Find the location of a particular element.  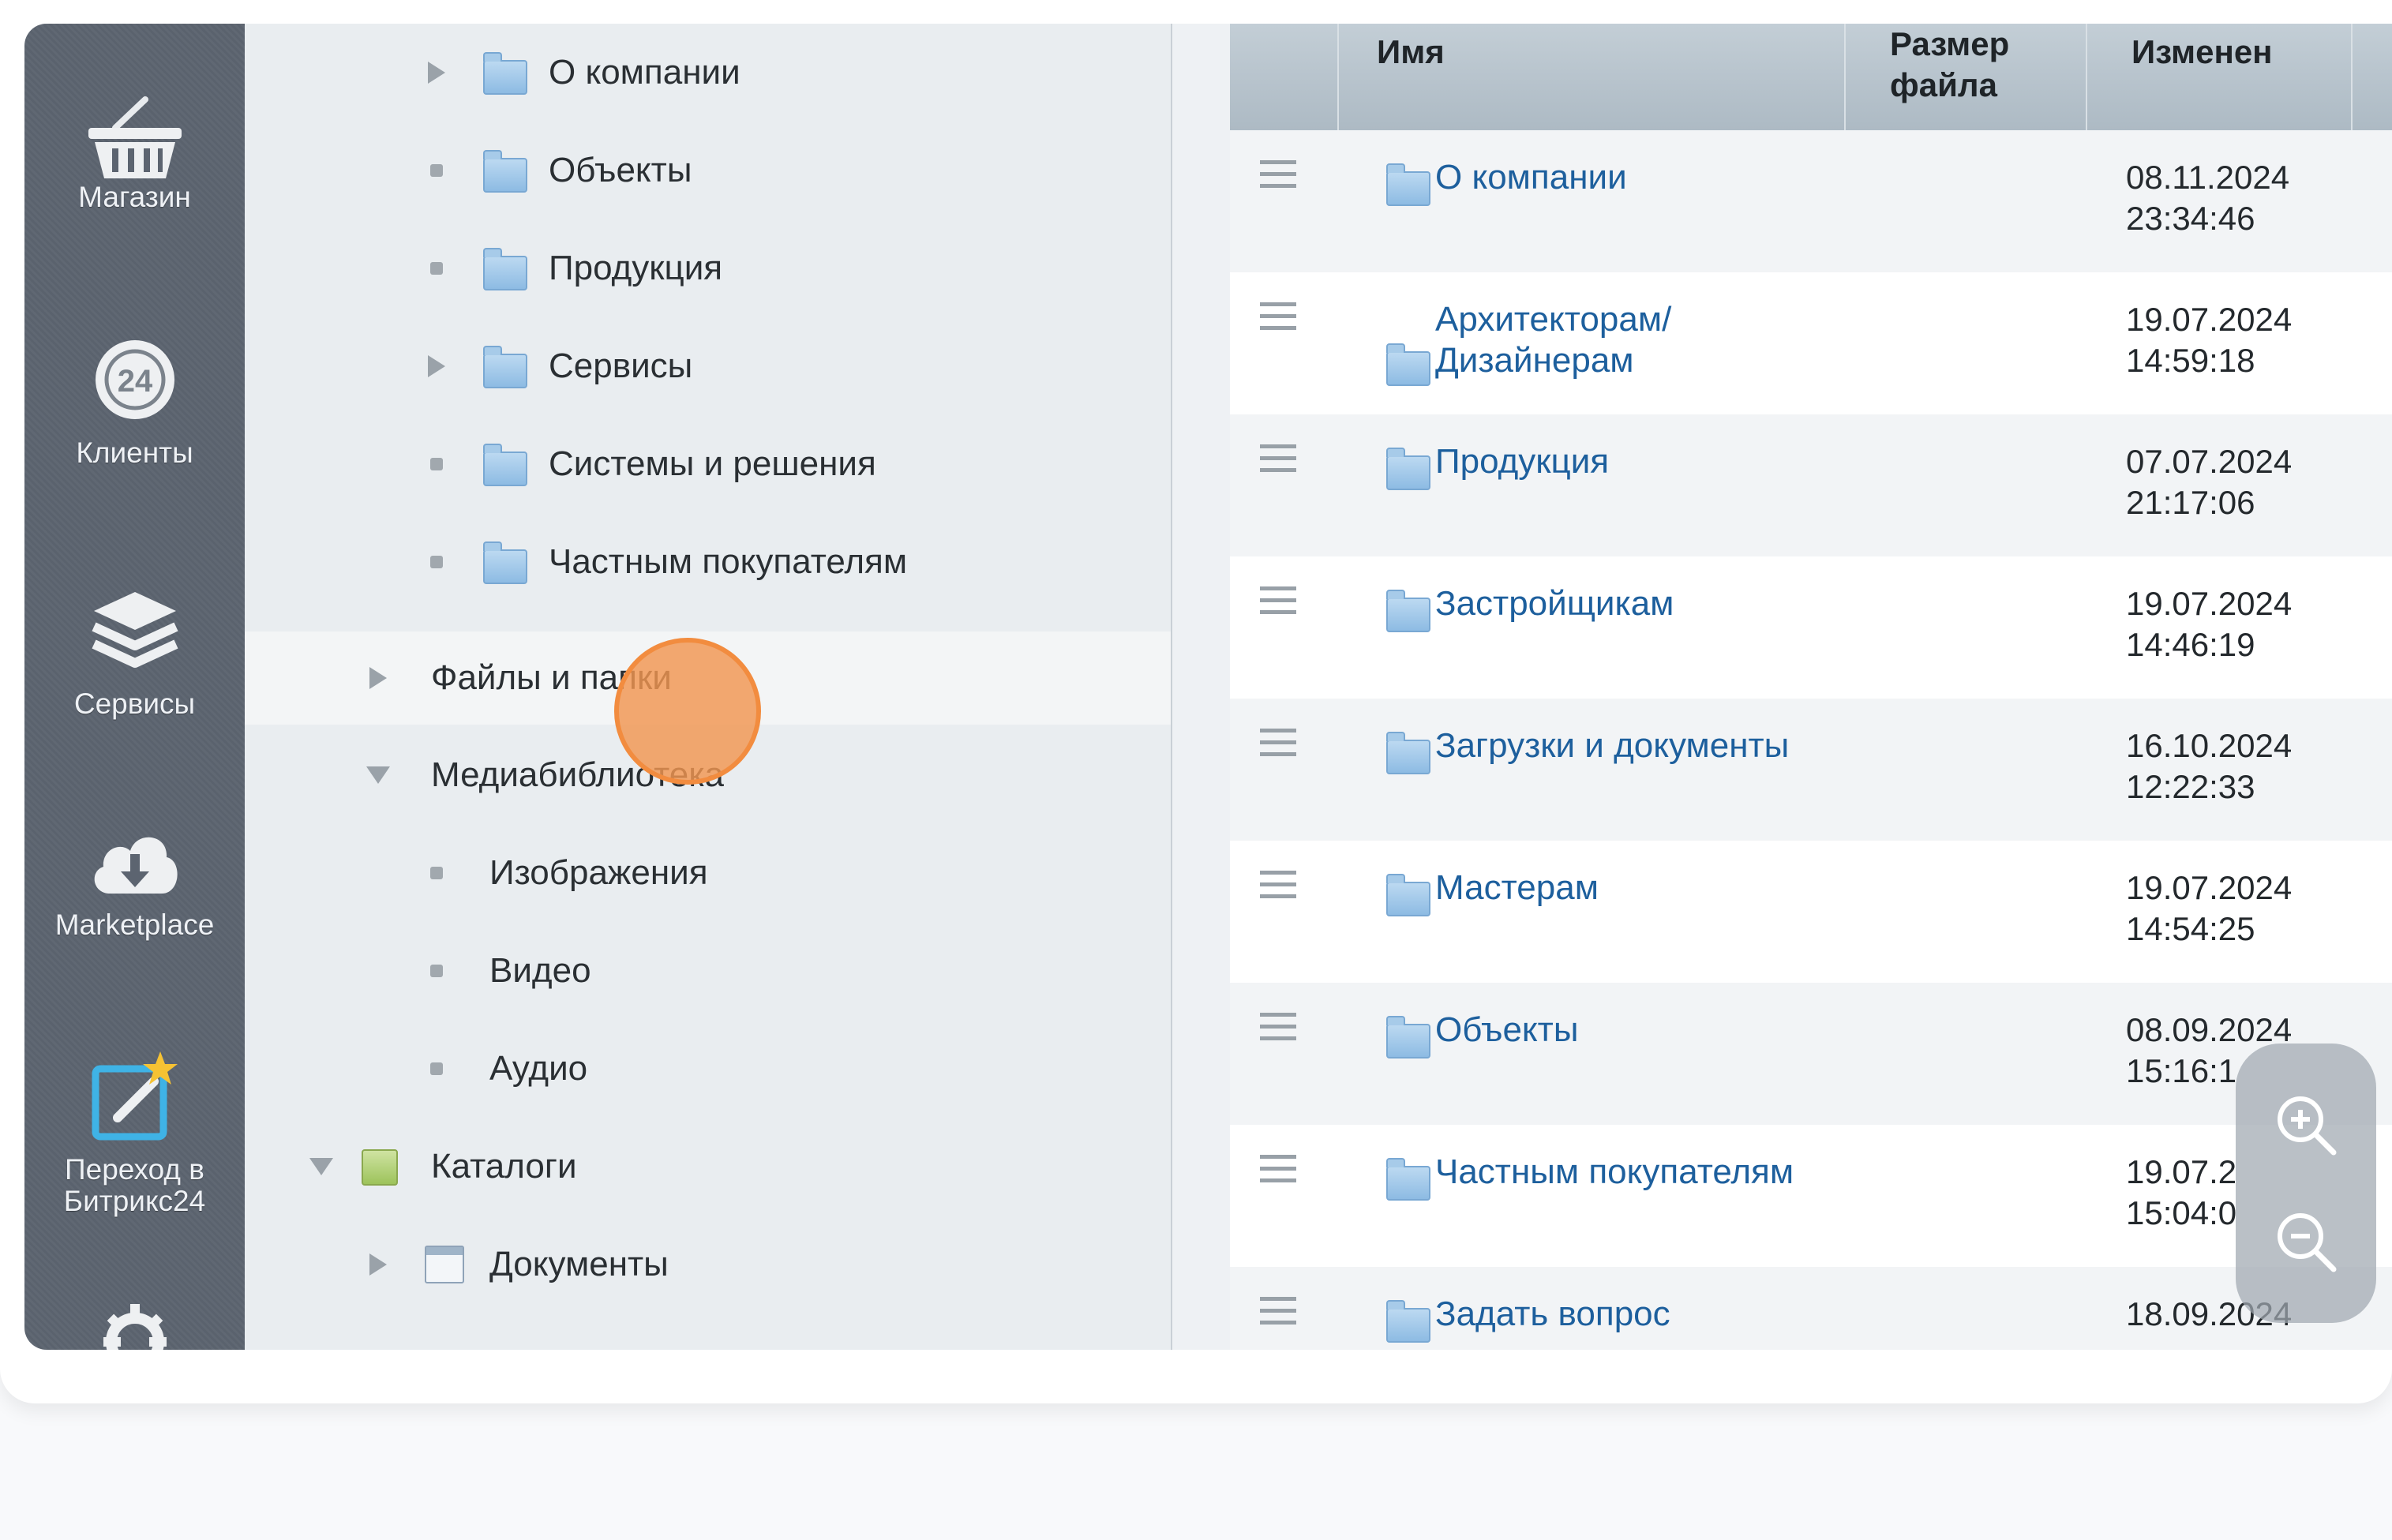

row-name-link: Загрузки и документы is located at coordinates (1656, 745).